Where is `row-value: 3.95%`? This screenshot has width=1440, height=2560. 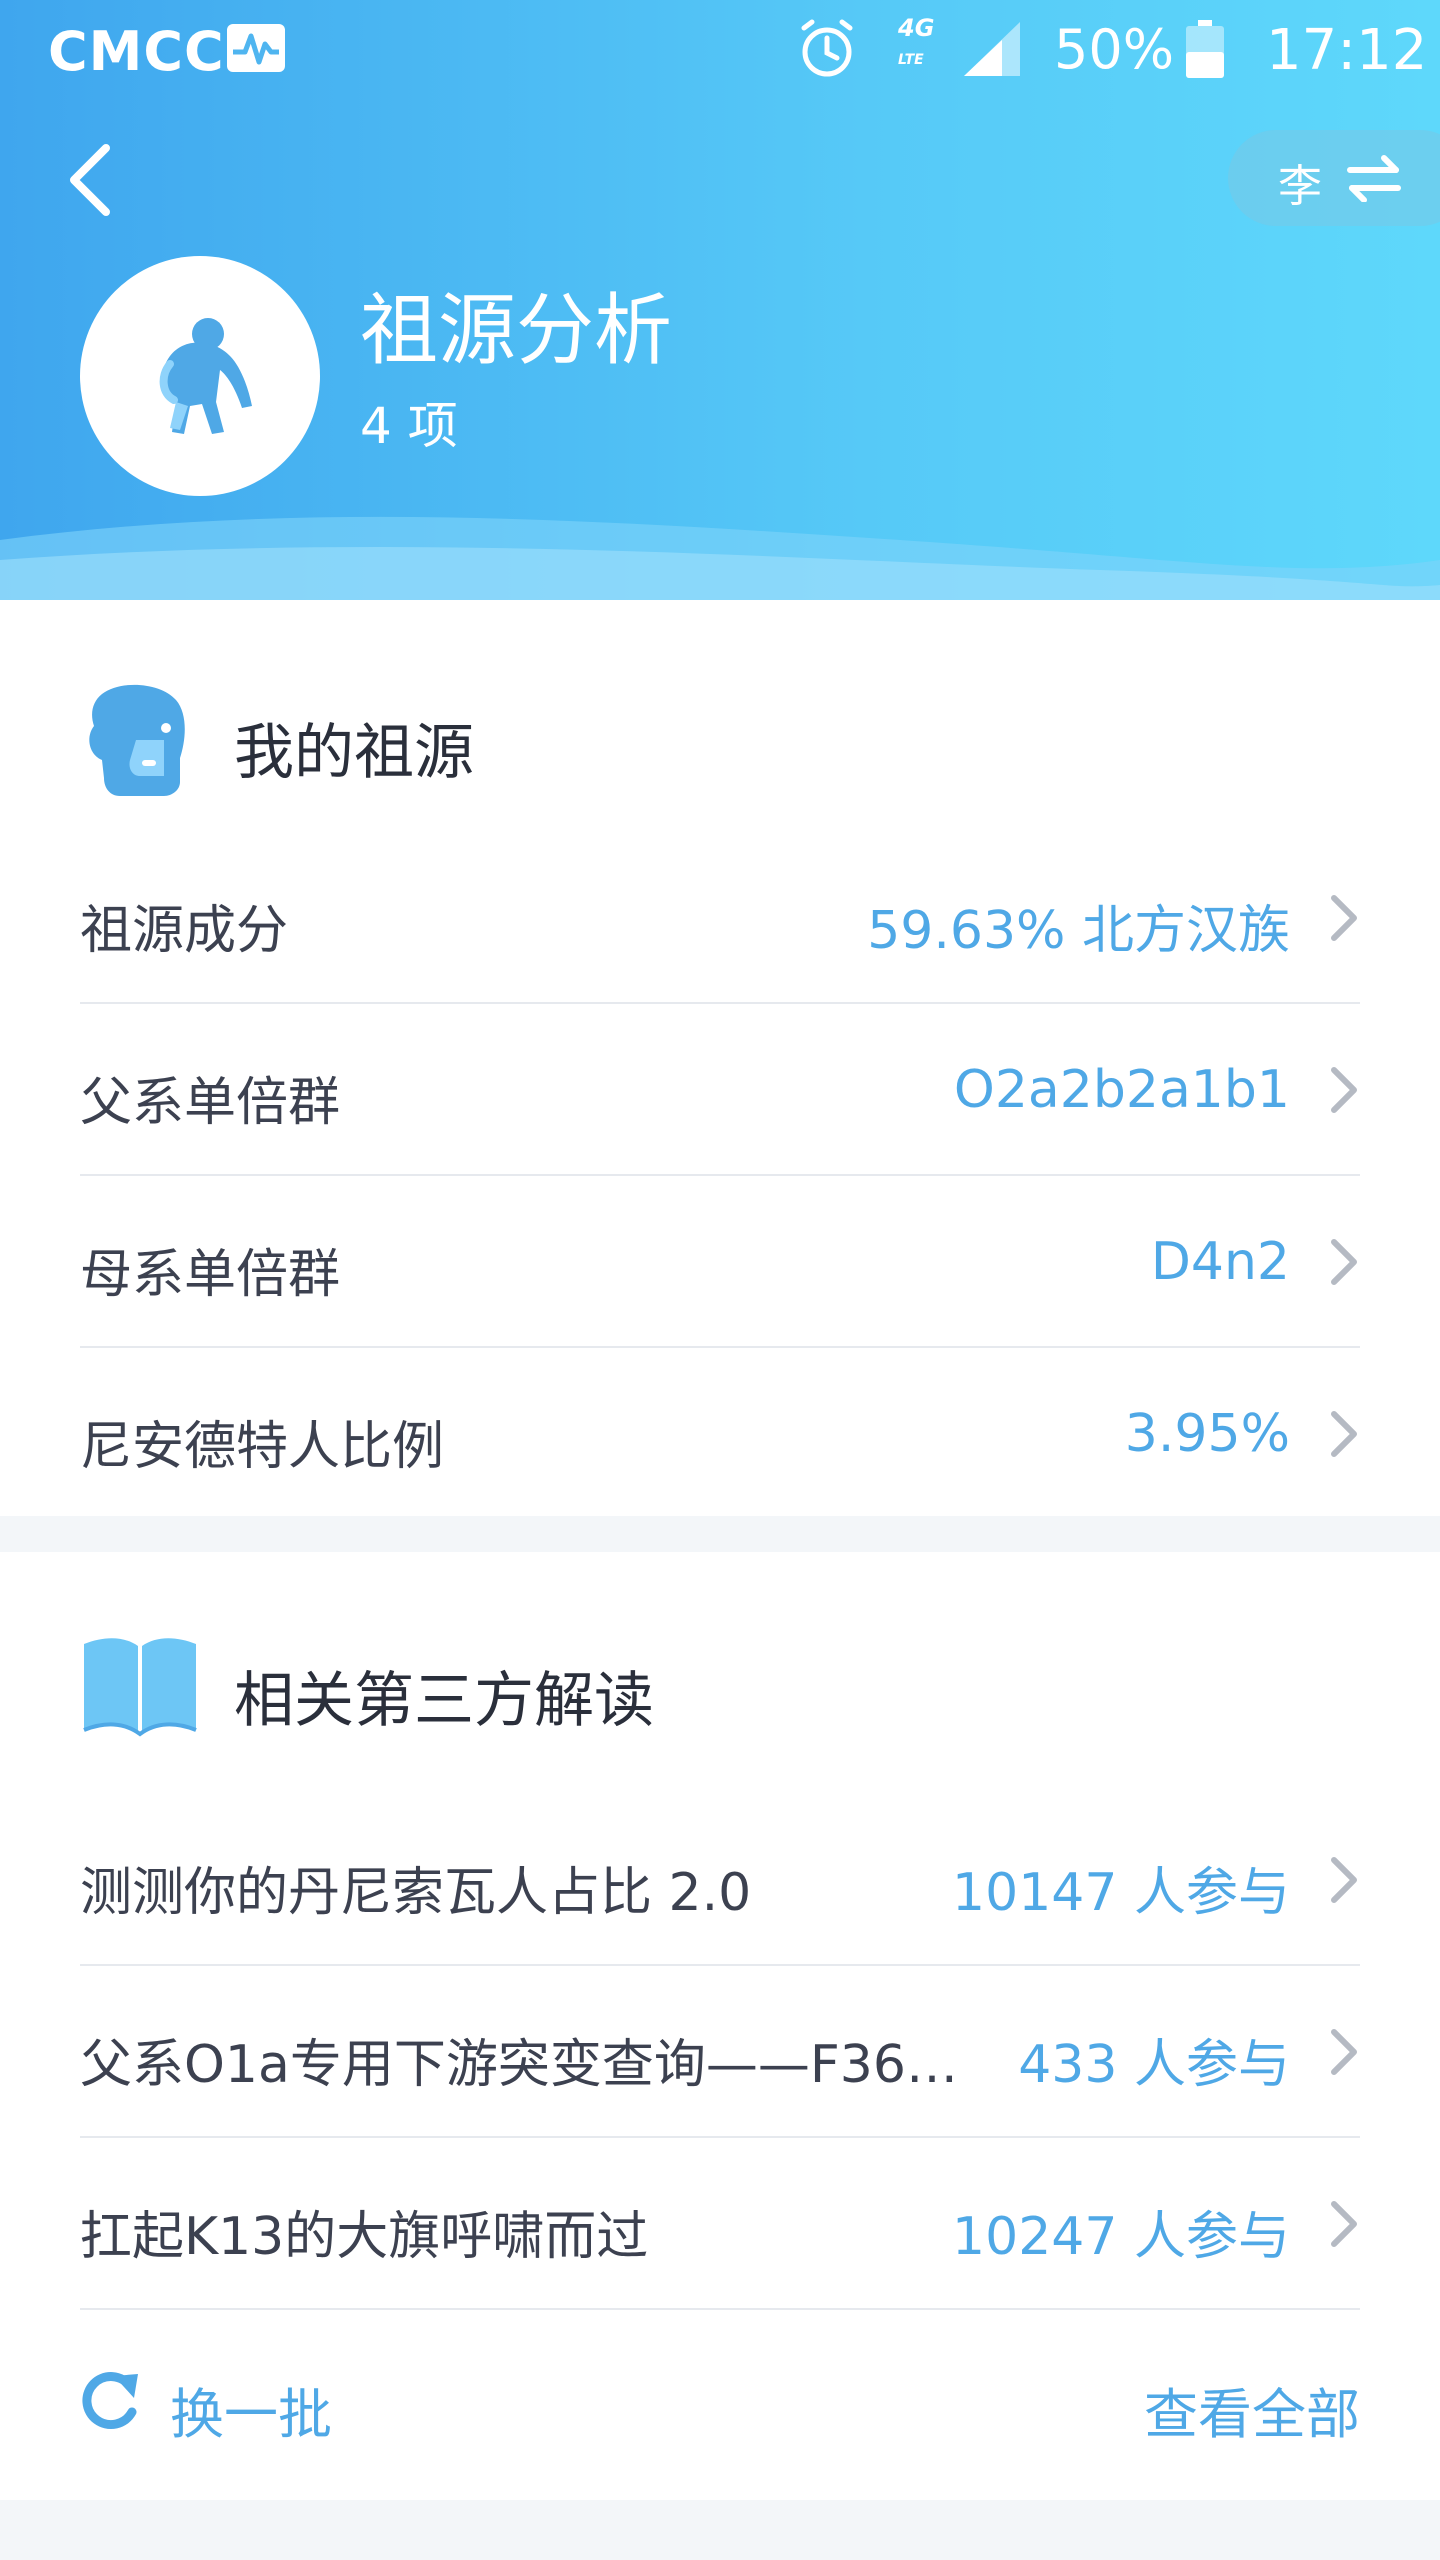
row-value: 3.95% is located at coordinates (1207, 1434).